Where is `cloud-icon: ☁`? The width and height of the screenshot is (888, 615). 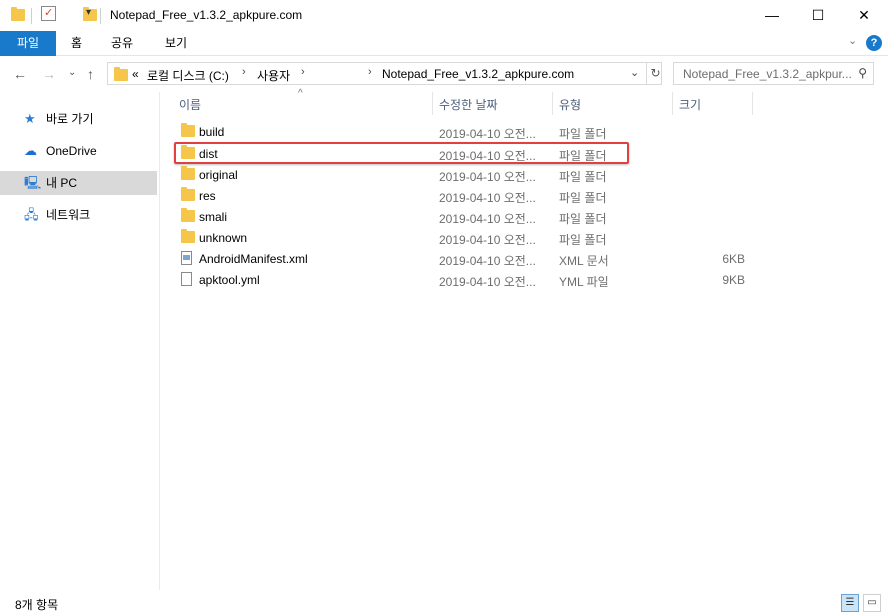 cloud-icon: ☁ is located at coordinates (30, 150).